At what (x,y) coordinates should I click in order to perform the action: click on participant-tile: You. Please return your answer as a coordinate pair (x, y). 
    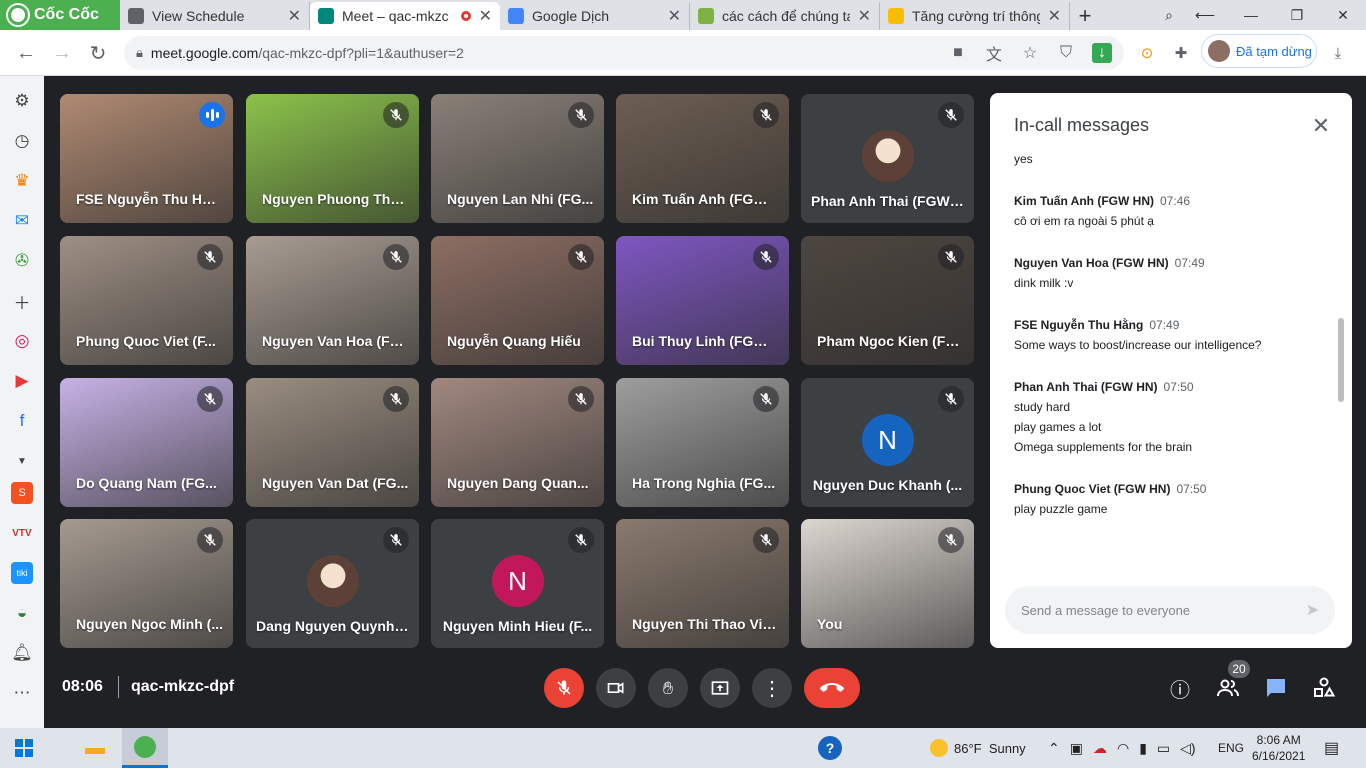
    Looking at the image, I should click on (887, 583).